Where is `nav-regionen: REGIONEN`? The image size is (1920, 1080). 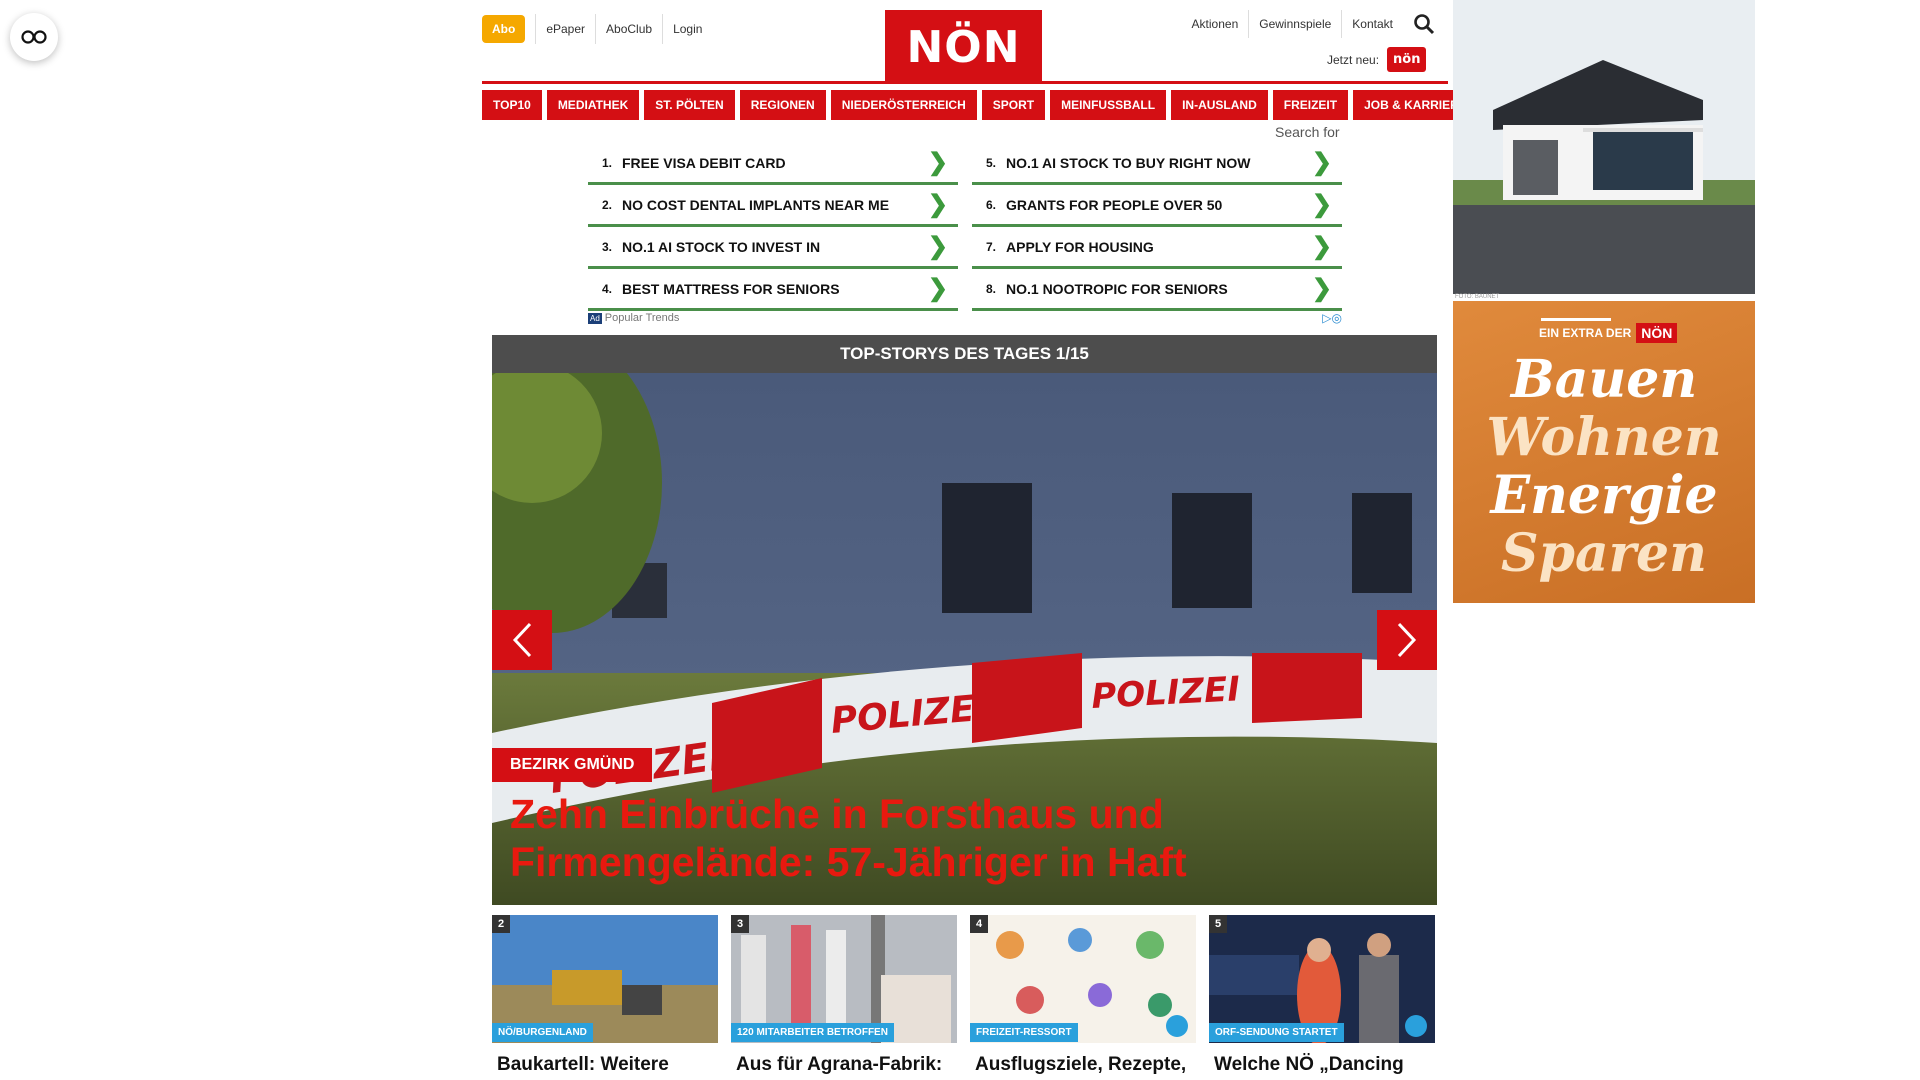 nav-regionen: REGIONEN is located at coordinates (782, 105).